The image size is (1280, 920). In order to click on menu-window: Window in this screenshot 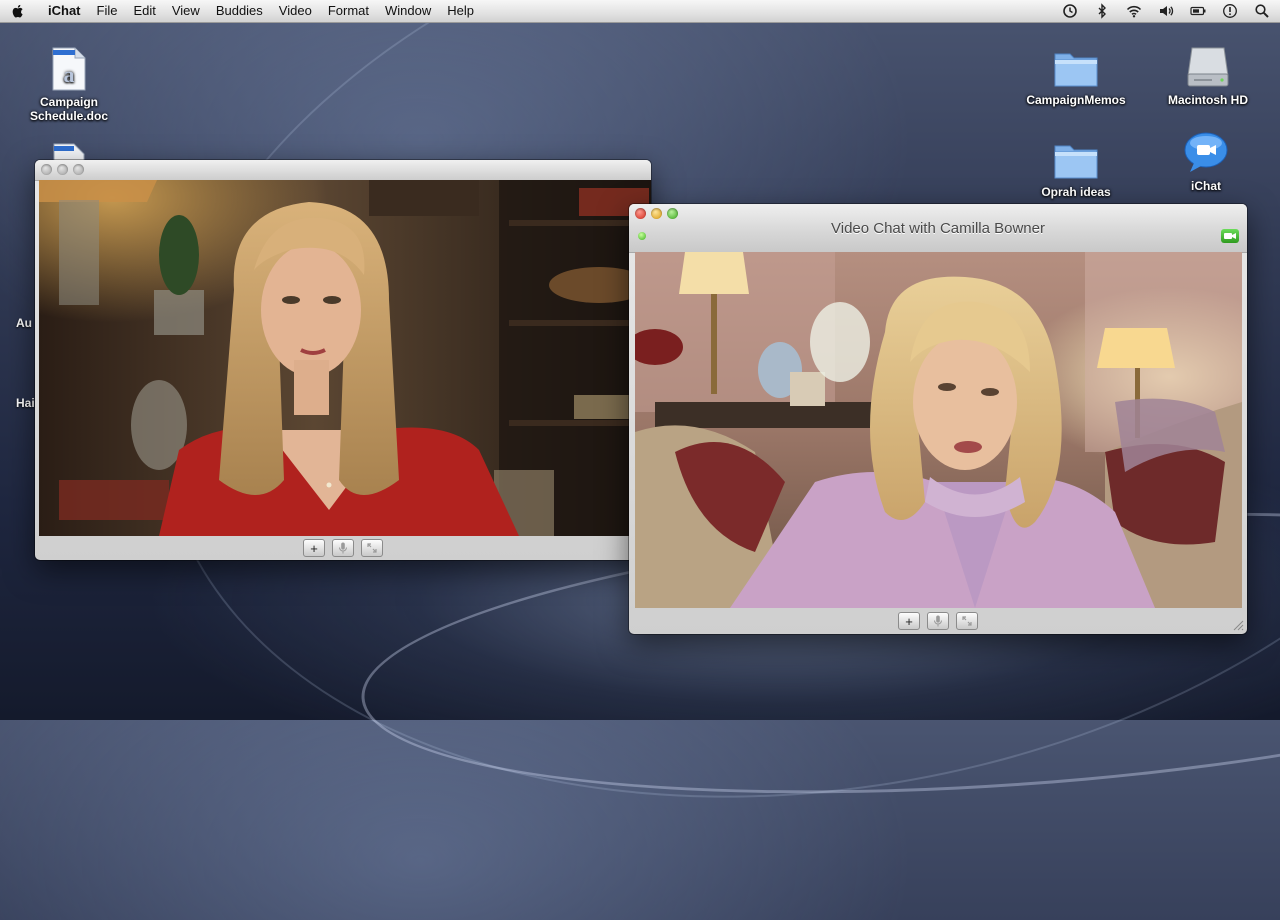, I will do `click(408, 11)`.